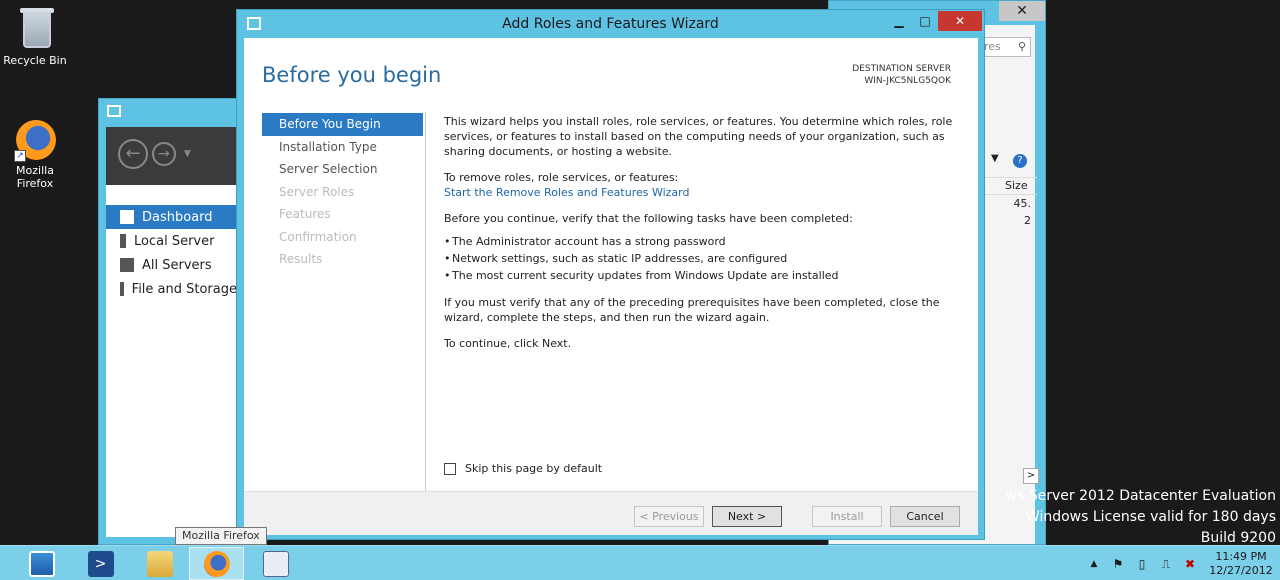 This screenshot has width=1280, height=580. Describe the element at coordinates (925, 21) in the screenshot. I see `maximize-icon: □` at that location.